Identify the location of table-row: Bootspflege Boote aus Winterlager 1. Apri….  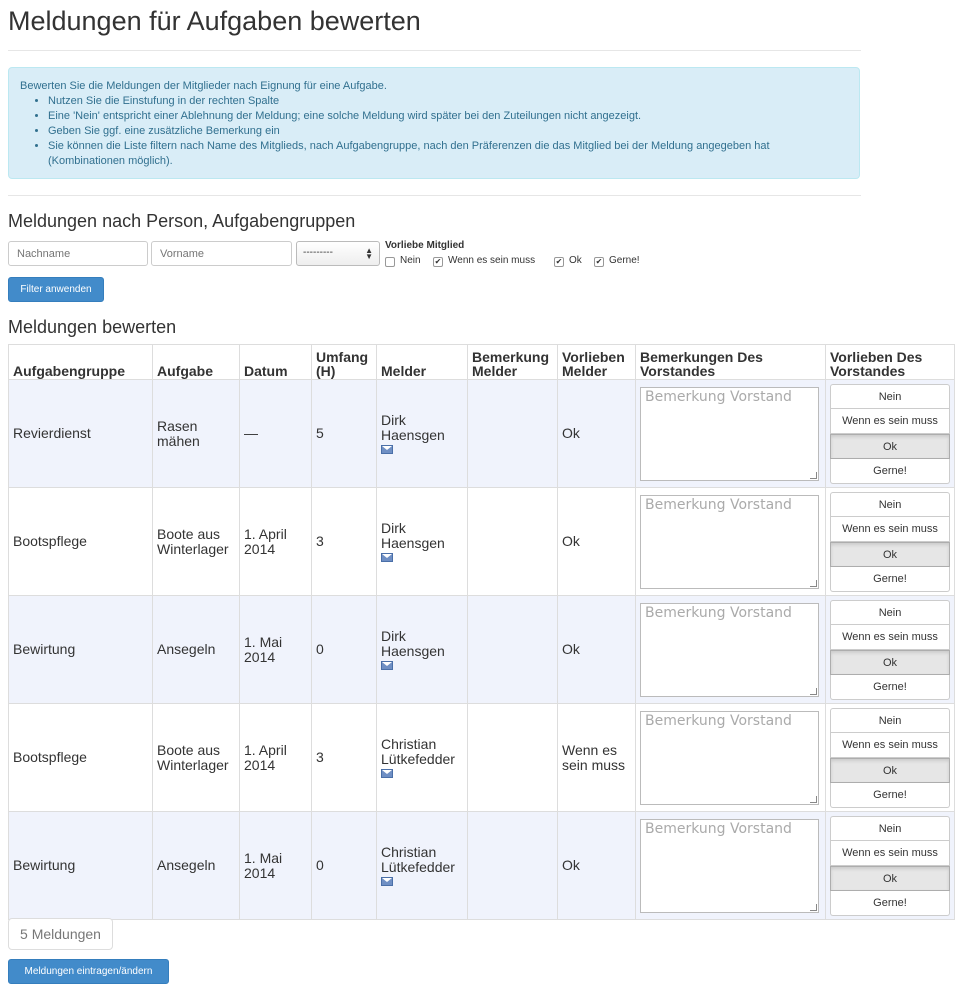
(481, 541).